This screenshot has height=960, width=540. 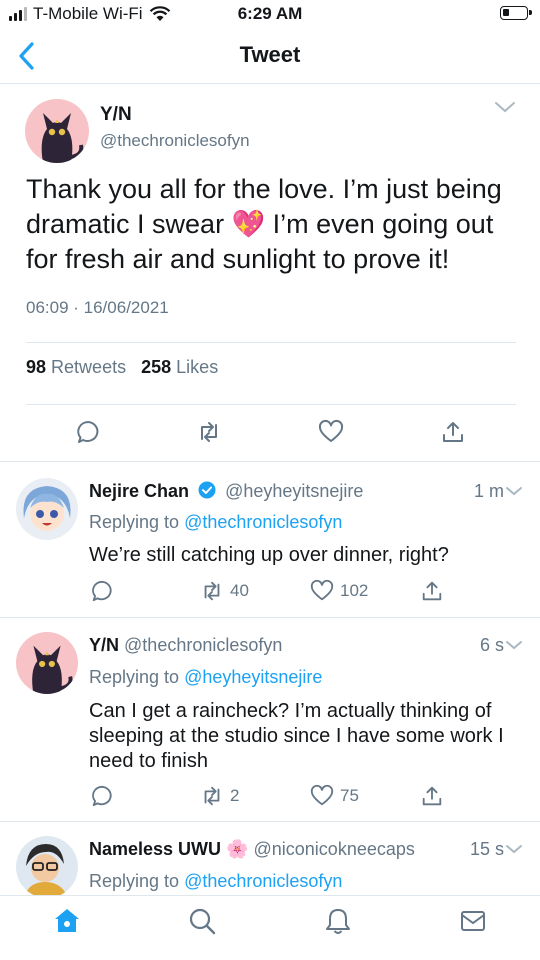 I want to click on name-emoji: 🌸, so click(x=237, y=849).